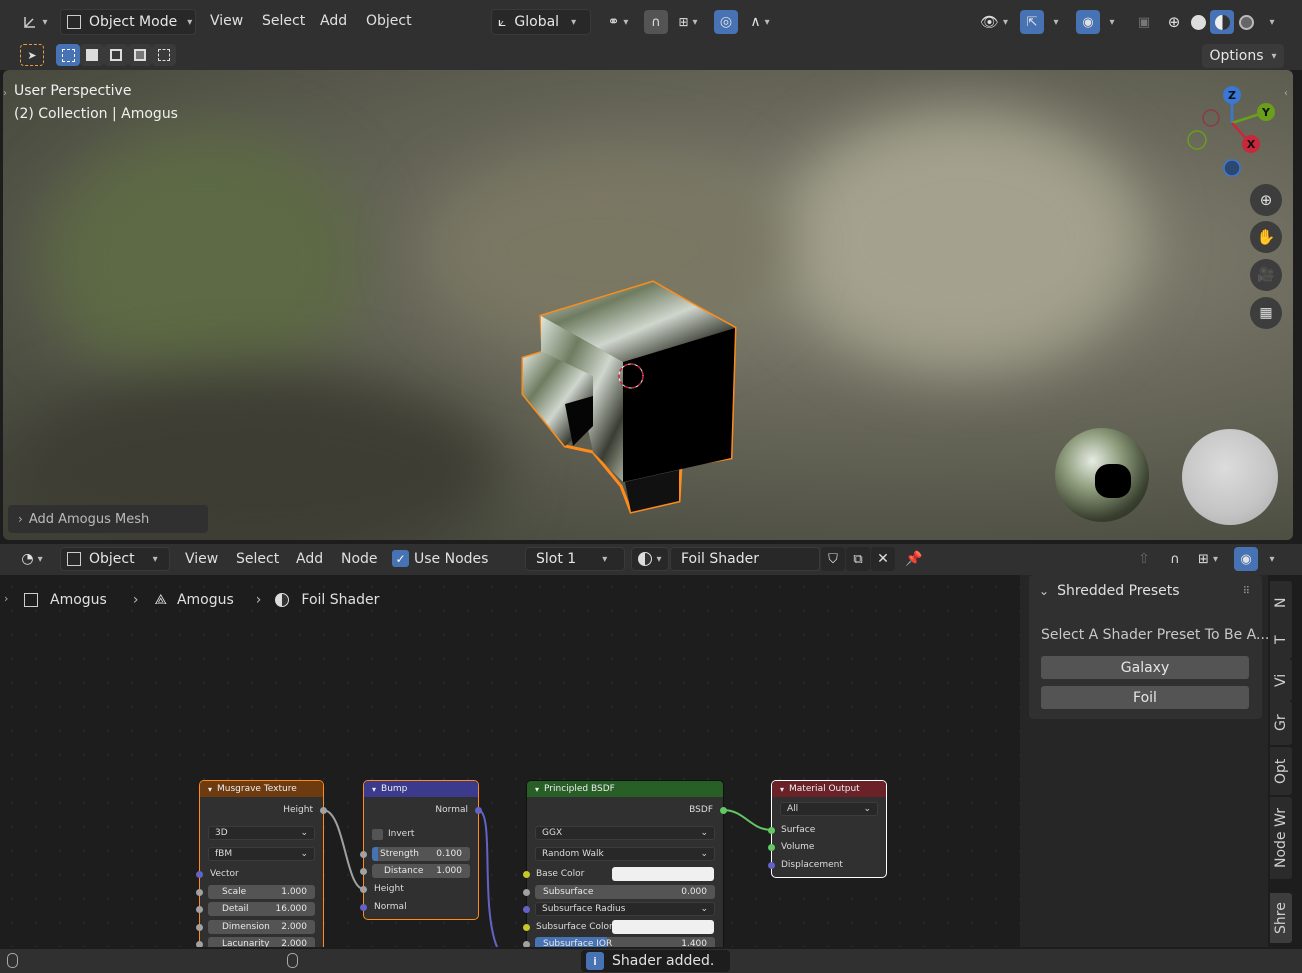 The height and width of the screenshot is (973, 1302). Describe the element at coordinates (745, 559) in the screenshot. I see `material-name-field: Foil Shader` at that location.